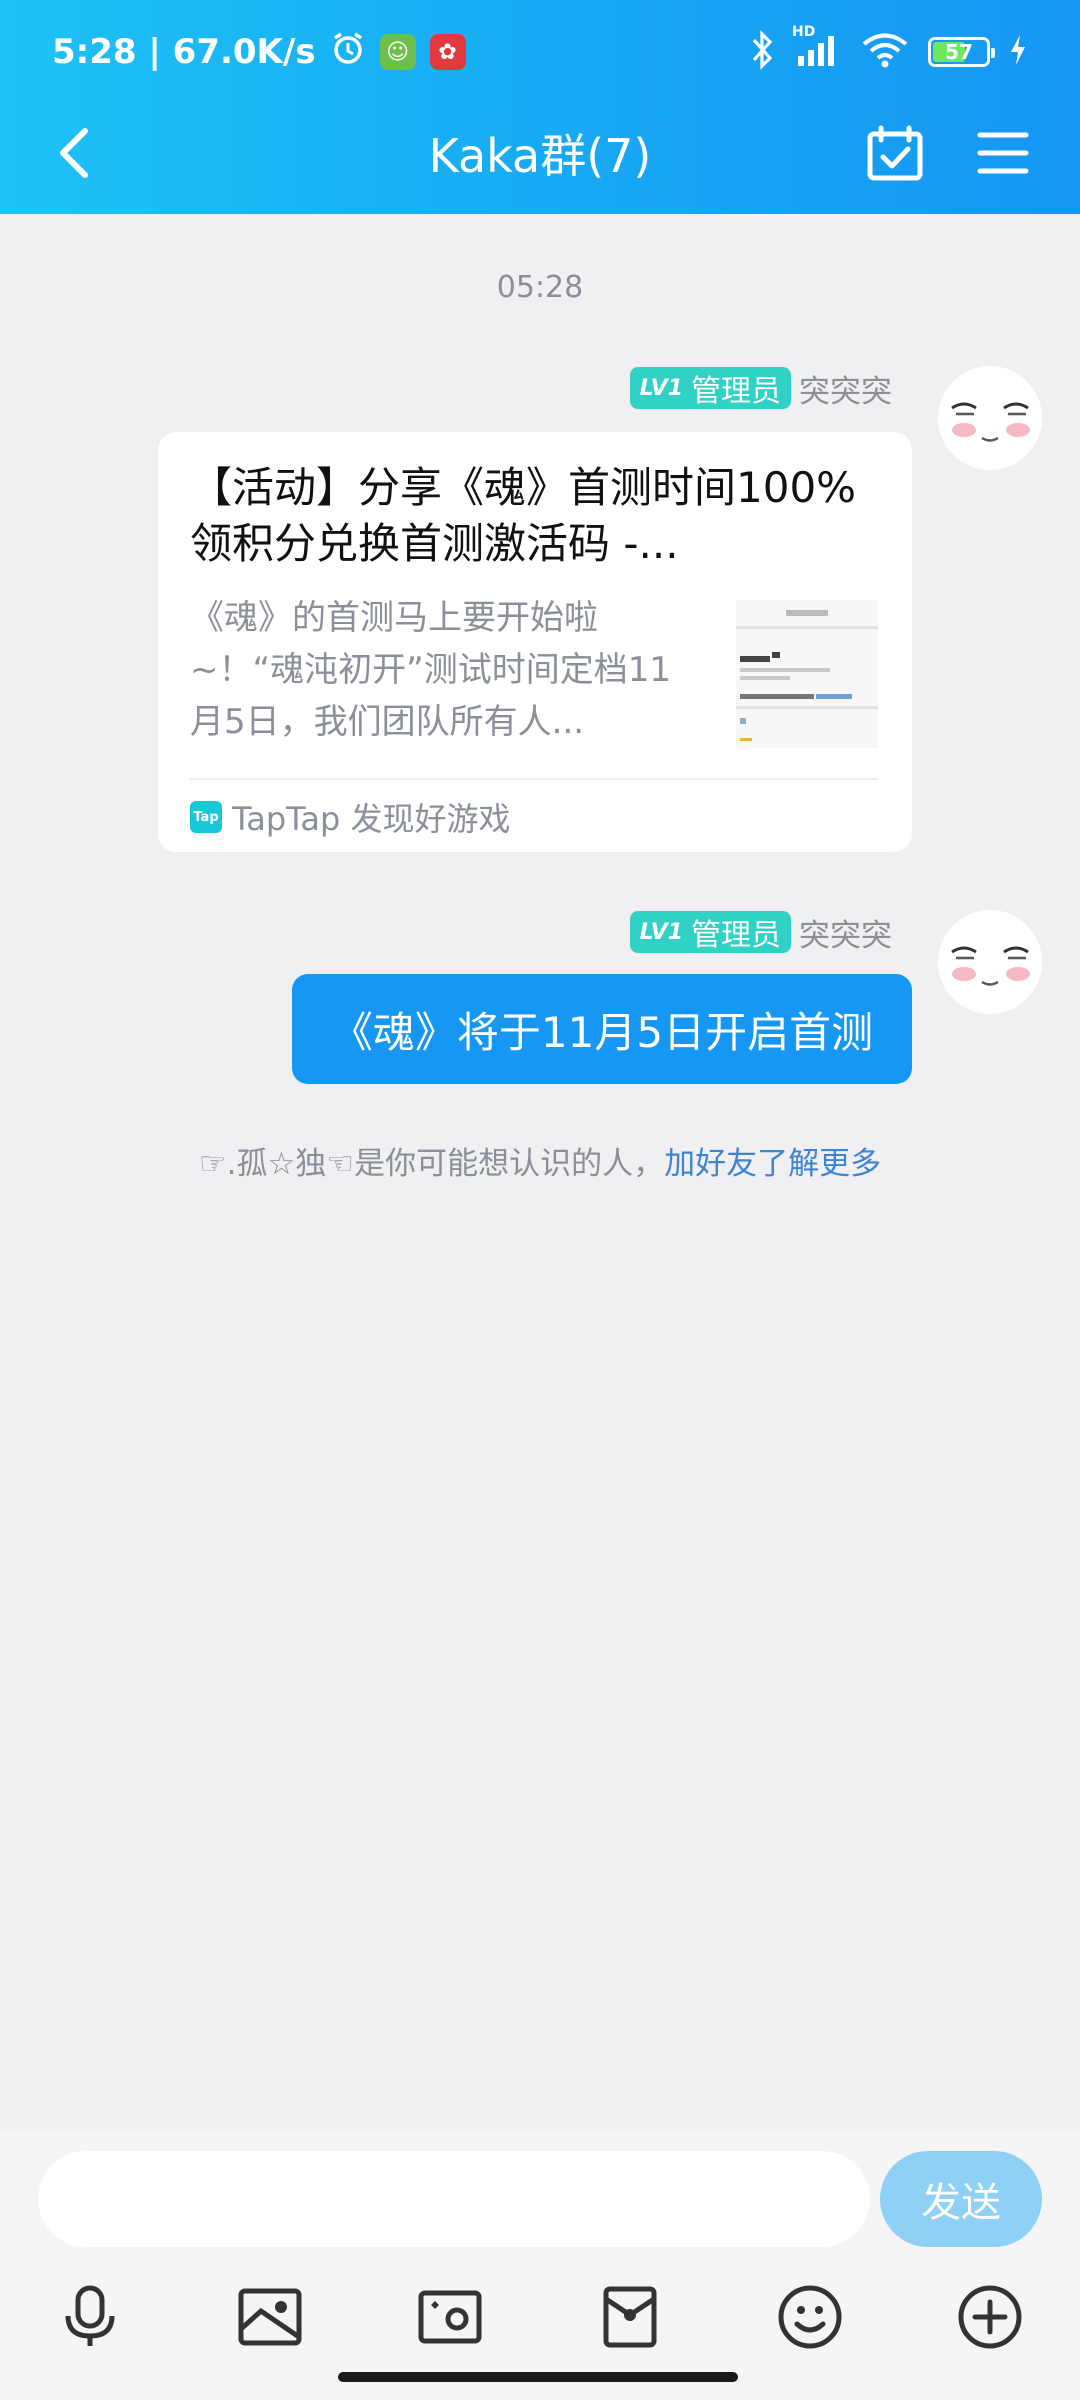 This screenshot has width=1080, height=2400. I want to click on status-left: 5:28 | 67.0K/s ☺ ✿, so click(259, 52).